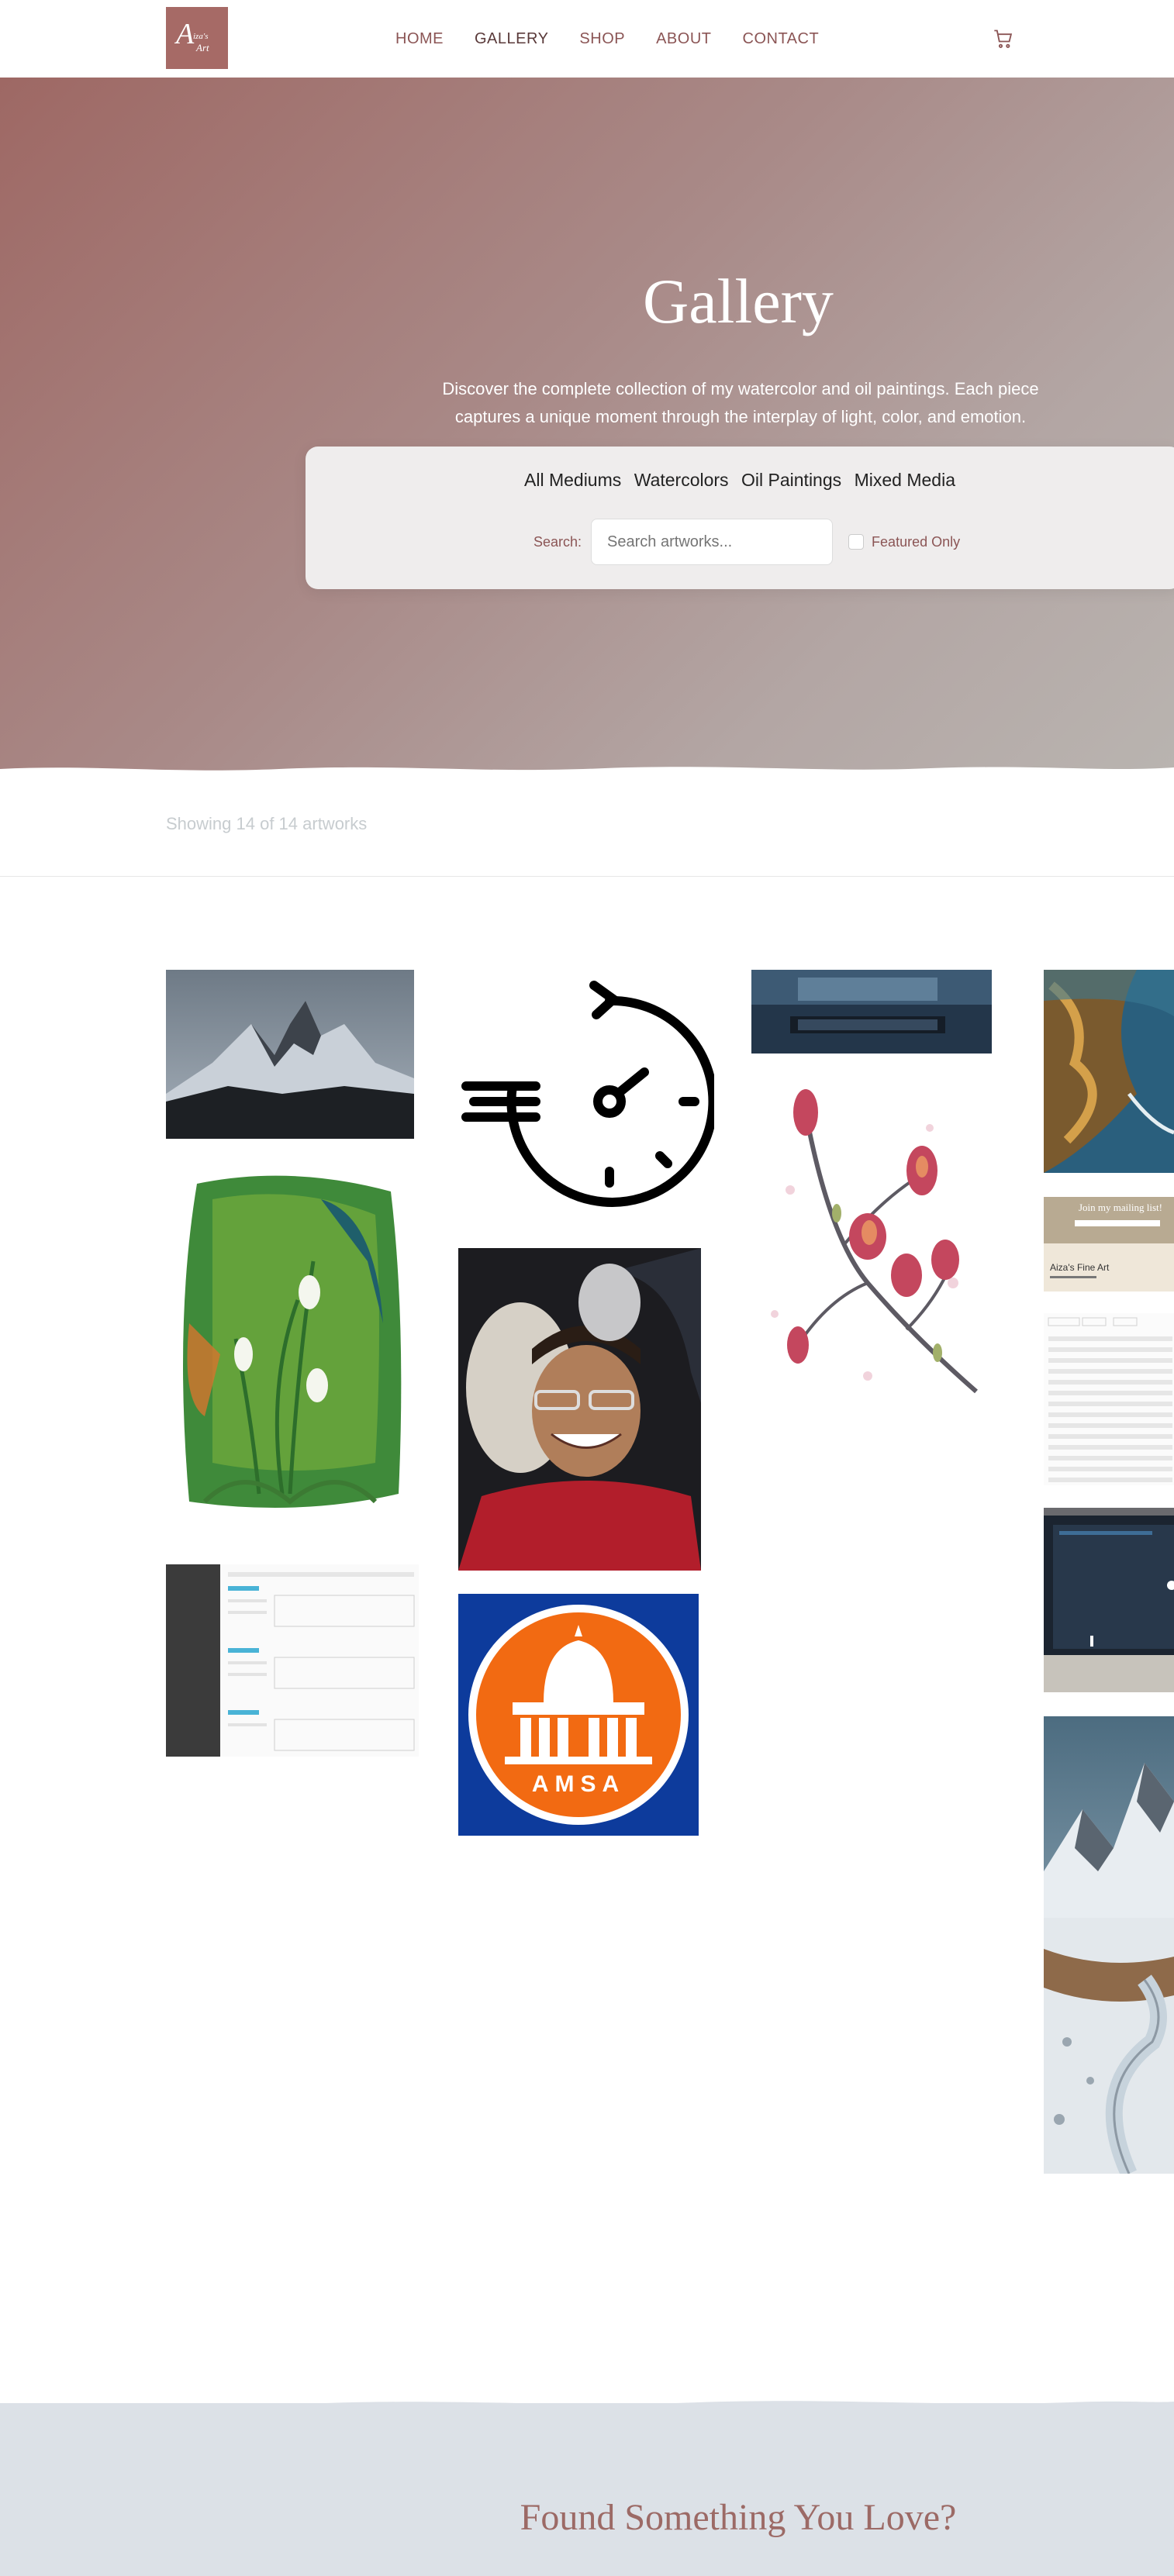 This screenshot has height=2576, width=1174. I want to click on artwork-table-screenshot, so click(1109, 1399).